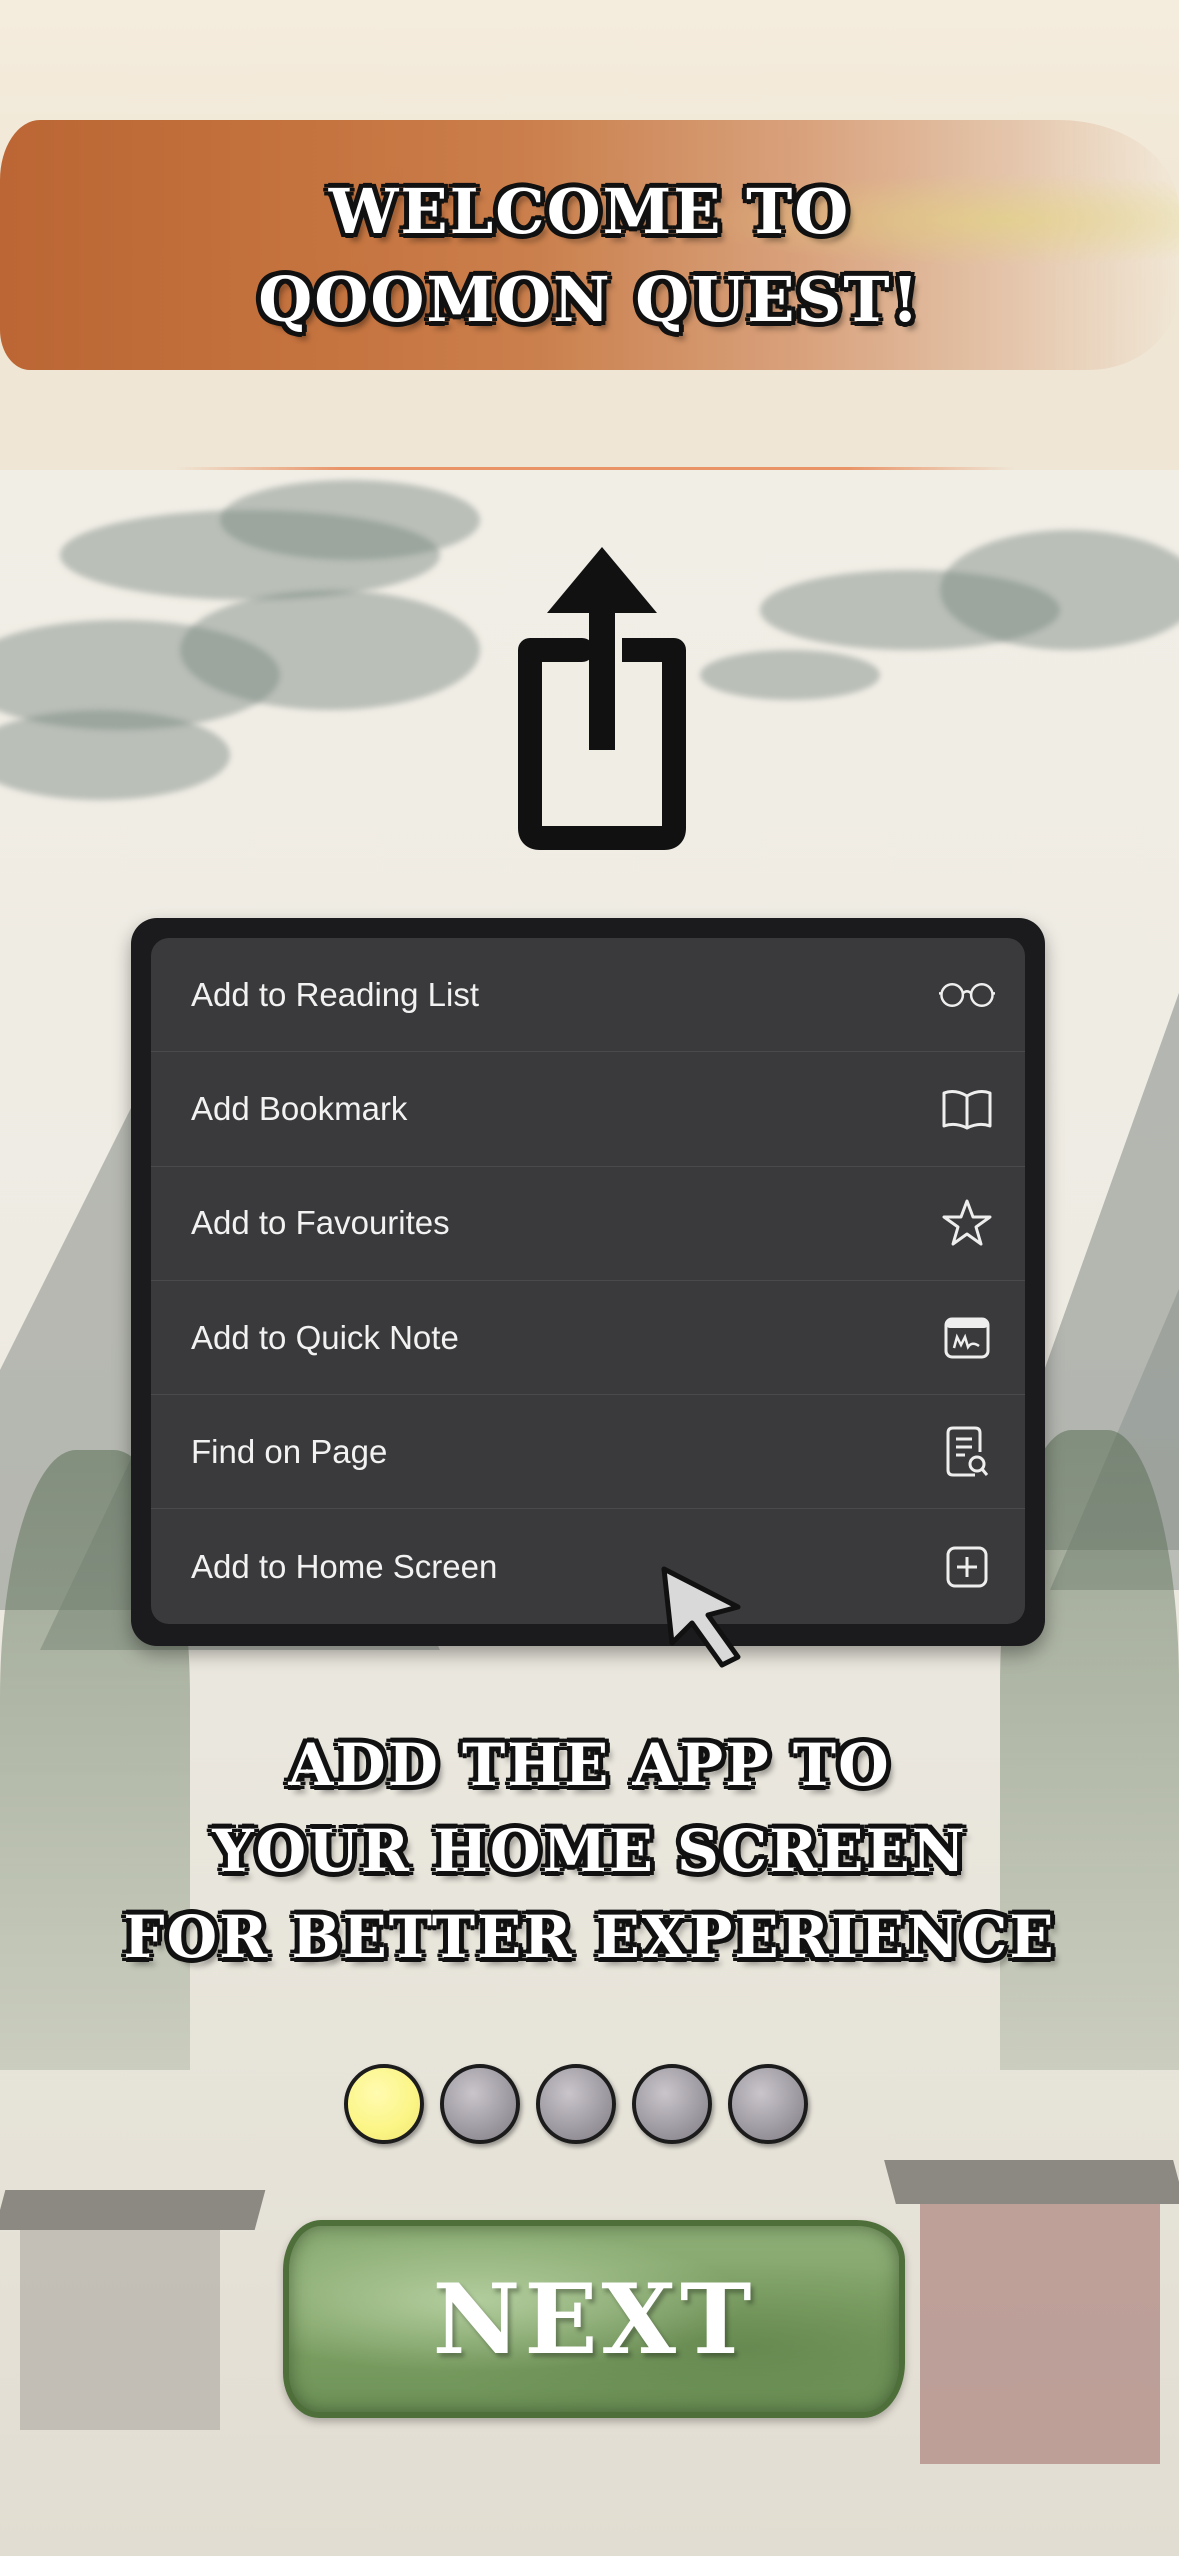 Image resolution: width=1179 pixels, height=2556 pixels. What do you see at coordinates (320, 1223) in the screenshot?
I see `menu-item-label: Add to Favourites` at bounding box center [320, 1223].